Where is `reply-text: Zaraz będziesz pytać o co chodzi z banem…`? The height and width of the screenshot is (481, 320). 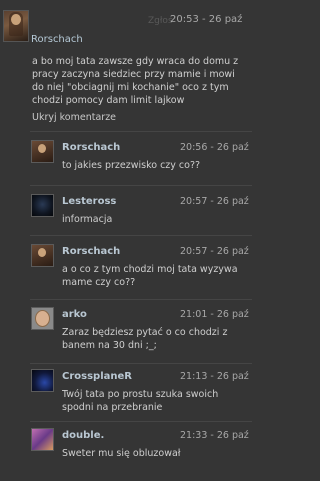
reply-text: Zaraz będziesz pytać o co chodzi z banem… is located at coordinates (157, 339).